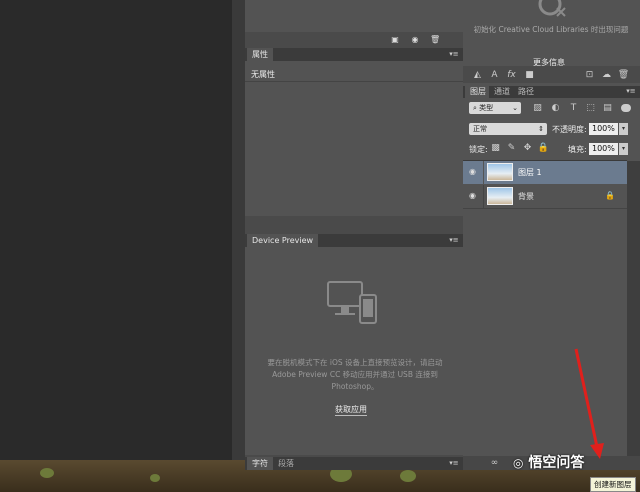  What do you see at coordinates (573, 108) in the screenshot?
I see `filter-type-icon: T` at bounding box center [573, 108].